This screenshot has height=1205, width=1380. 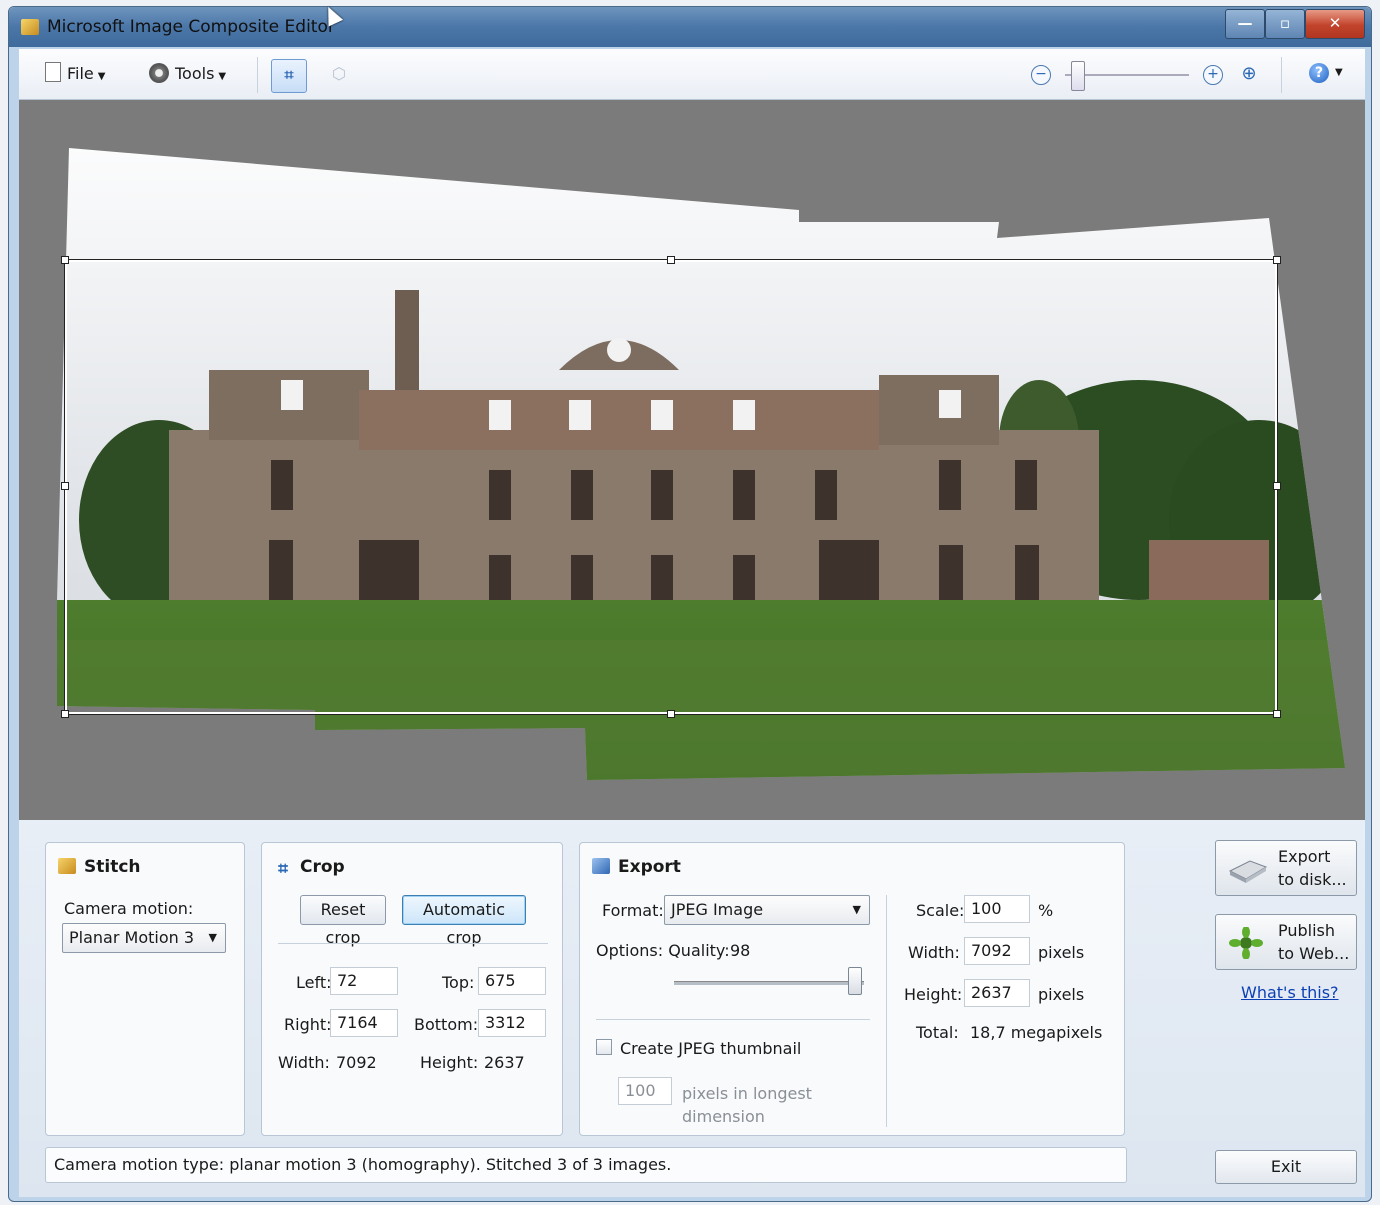 What do you see at coordinates (1290, 992) in the screenshot?
I see `whats-this-link: What's this?` at bounding box center [1290, 992].